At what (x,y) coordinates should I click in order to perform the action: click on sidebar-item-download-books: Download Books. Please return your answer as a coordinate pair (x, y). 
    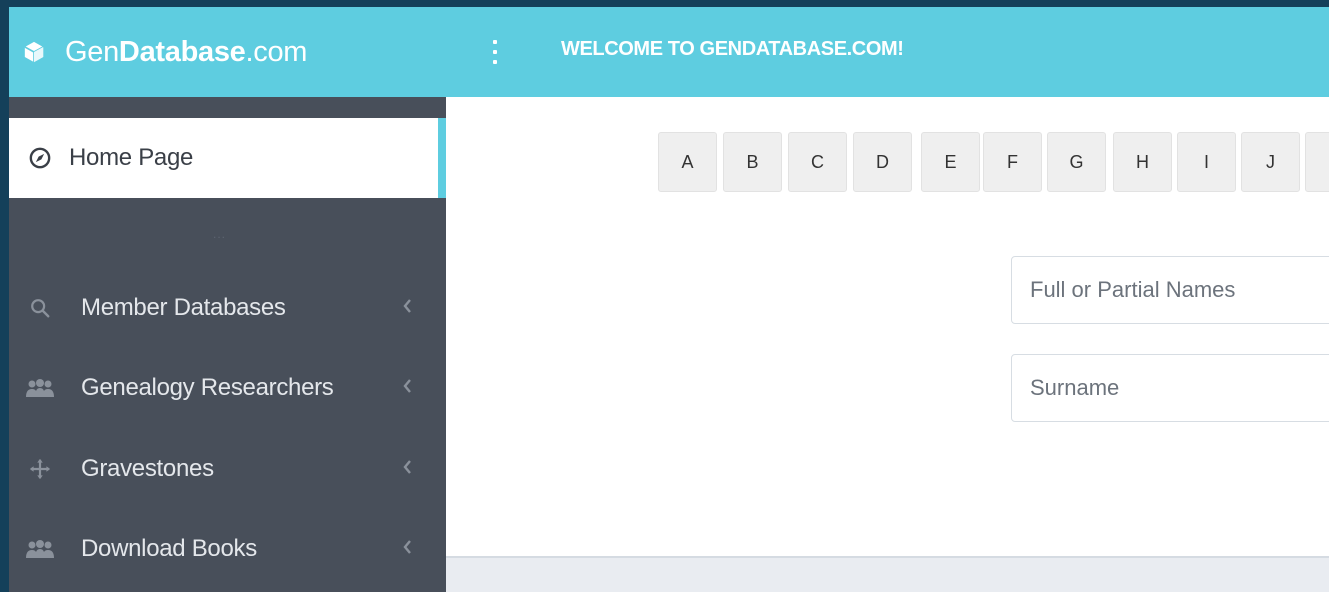
    Looking at the image, I should click on (227, 549).